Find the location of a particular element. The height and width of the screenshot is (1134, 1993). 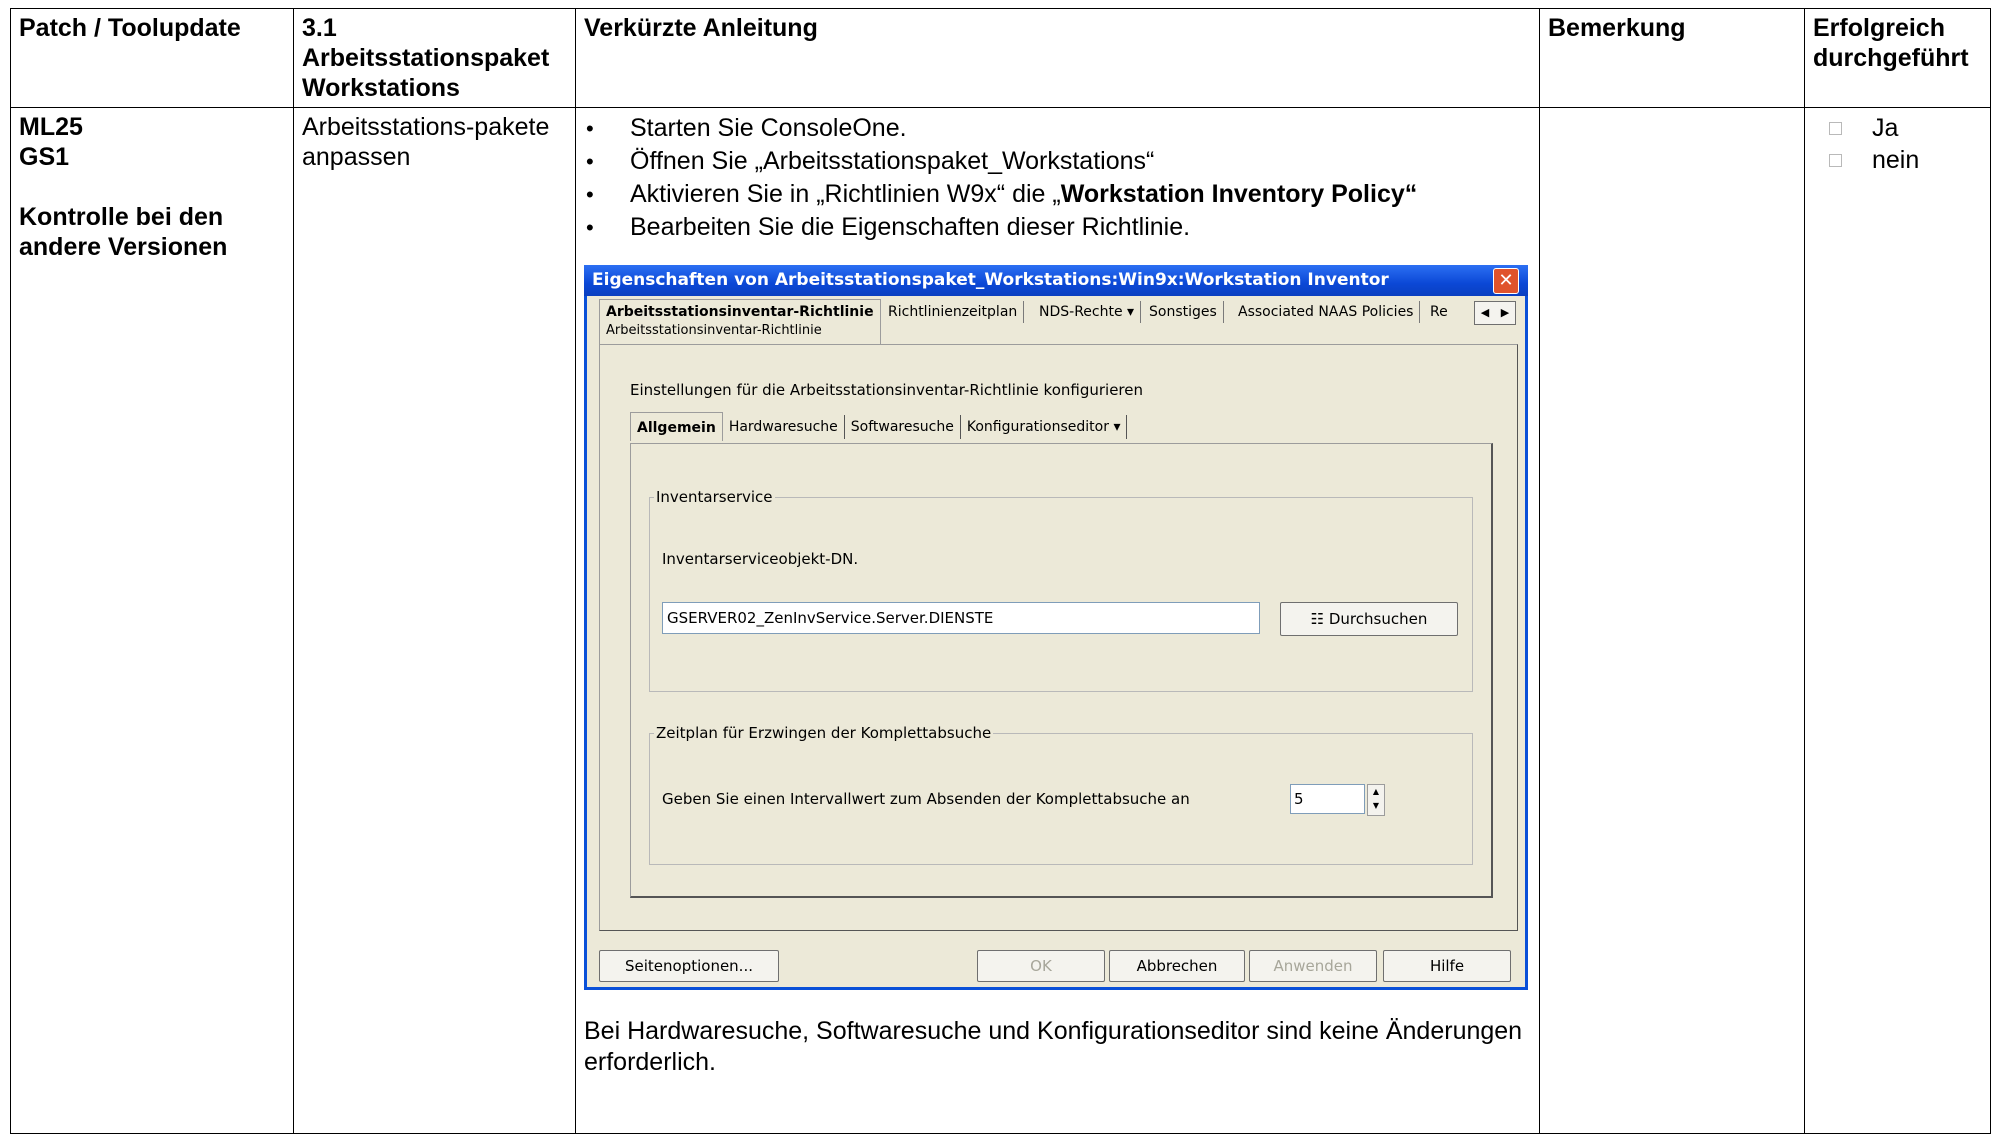

subtab-config-editor: Konfigurationseditor ▾ is located at coordinates (1044, 427).